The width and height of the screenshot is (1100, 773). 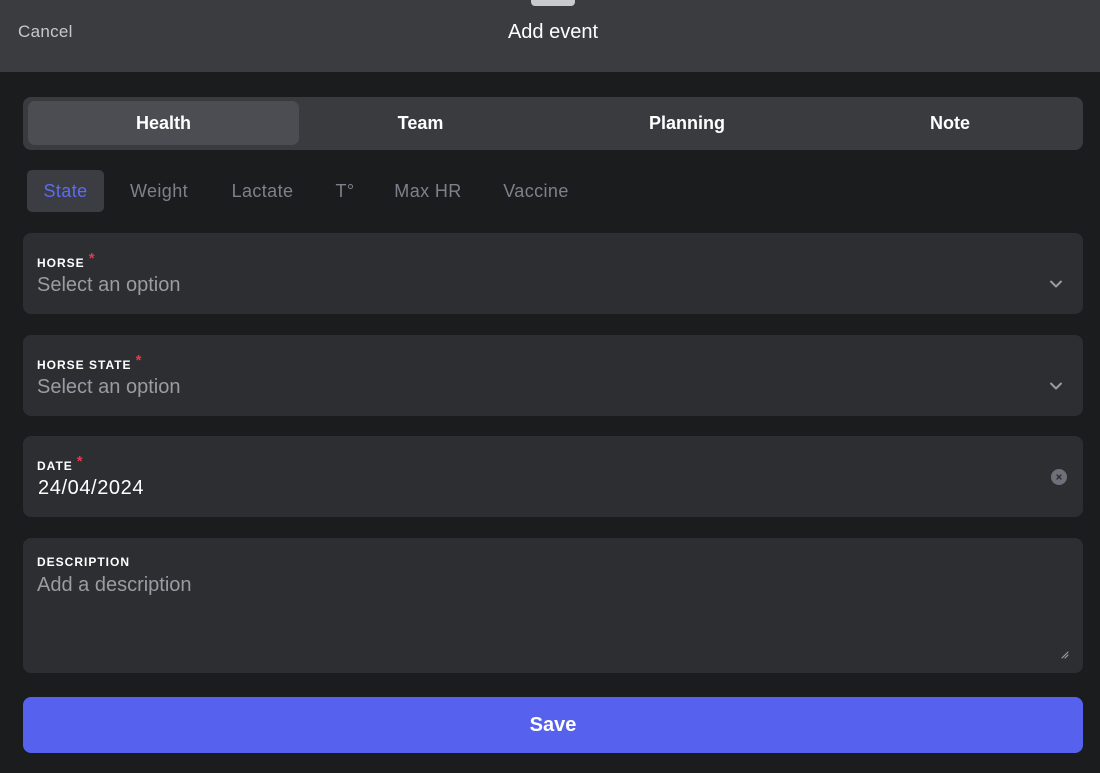 What do you see at coordinates (950, 123) in the screenshot?
I see `segment-note: Note` at bounding box center [950, 123].